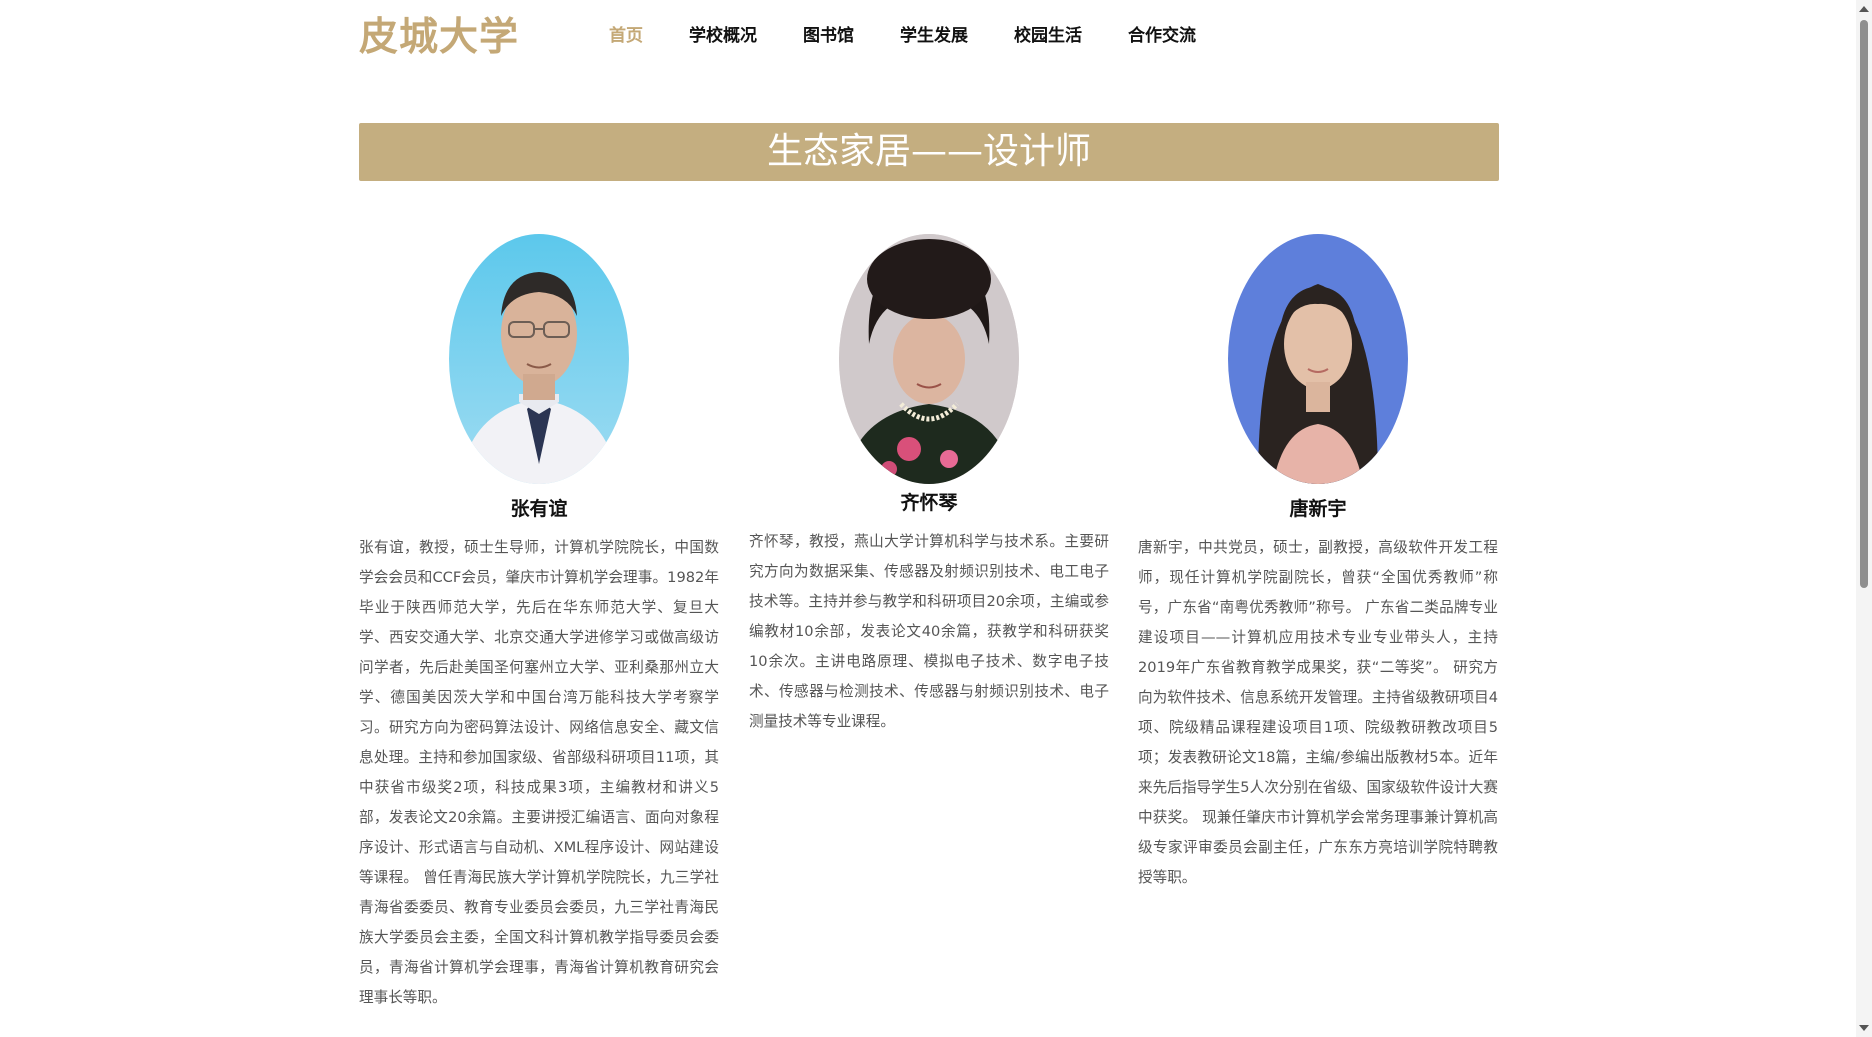  What do you see at coordinates (828, 33) in the screenshot?
I see `nav-item-library: 图书馆` at bounding box center [828, 33].